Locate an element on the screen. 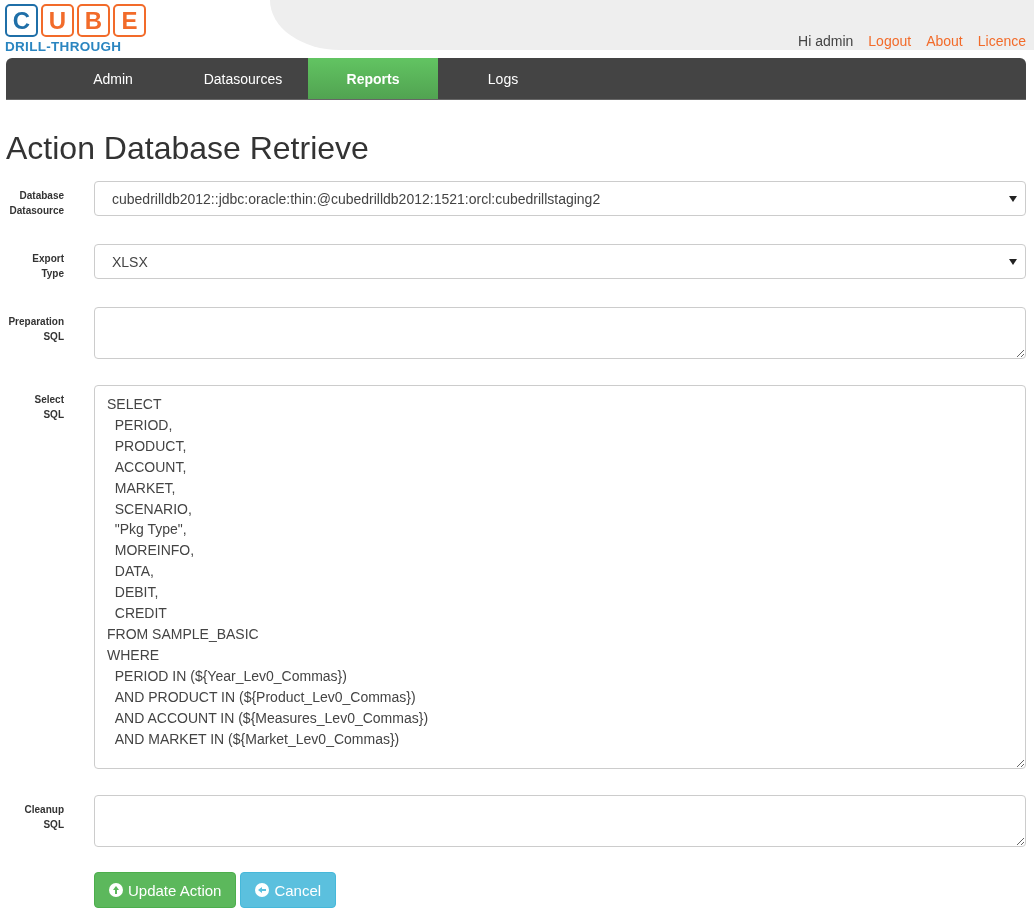 This screenshot has width=1034, height=912. field-label: Database Datasource is located at coordinates (36, 203).